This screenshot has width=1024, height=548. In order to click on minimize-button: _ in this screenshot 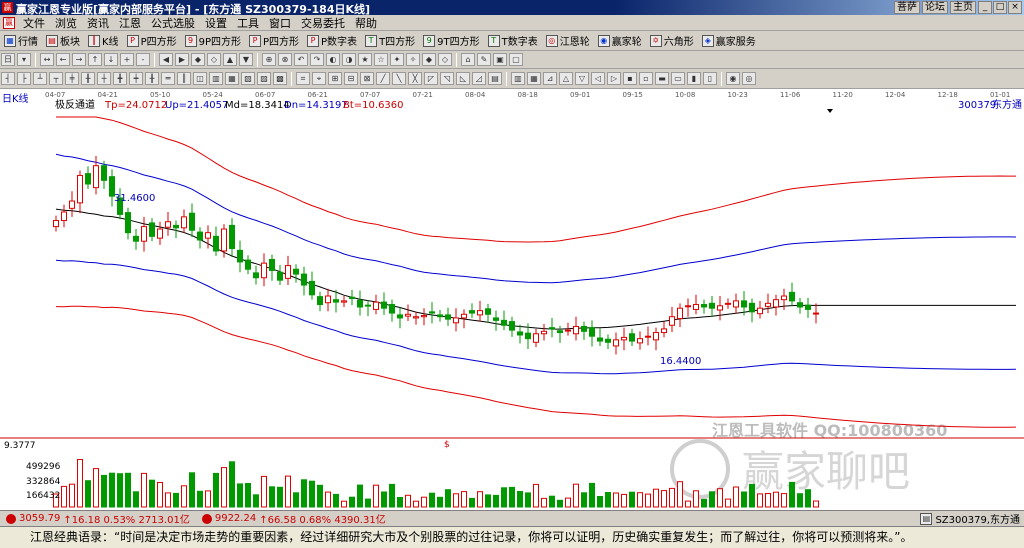, I will do `click(985, 7)`.